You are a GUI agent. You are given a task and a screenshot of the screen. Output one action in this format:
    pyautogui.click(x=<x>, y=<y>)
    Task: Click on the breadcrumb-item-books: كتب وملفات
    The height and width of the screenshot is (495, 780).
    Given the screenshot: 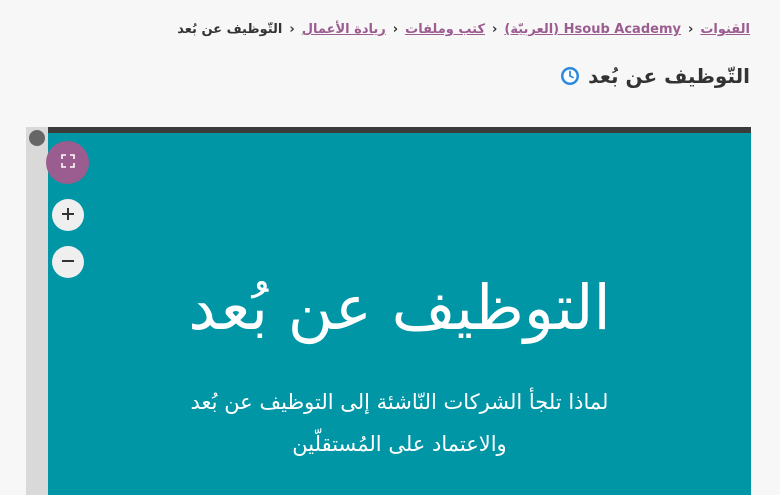 What is the action you would take?
    pyautogui.click(x=445, y=29)
    